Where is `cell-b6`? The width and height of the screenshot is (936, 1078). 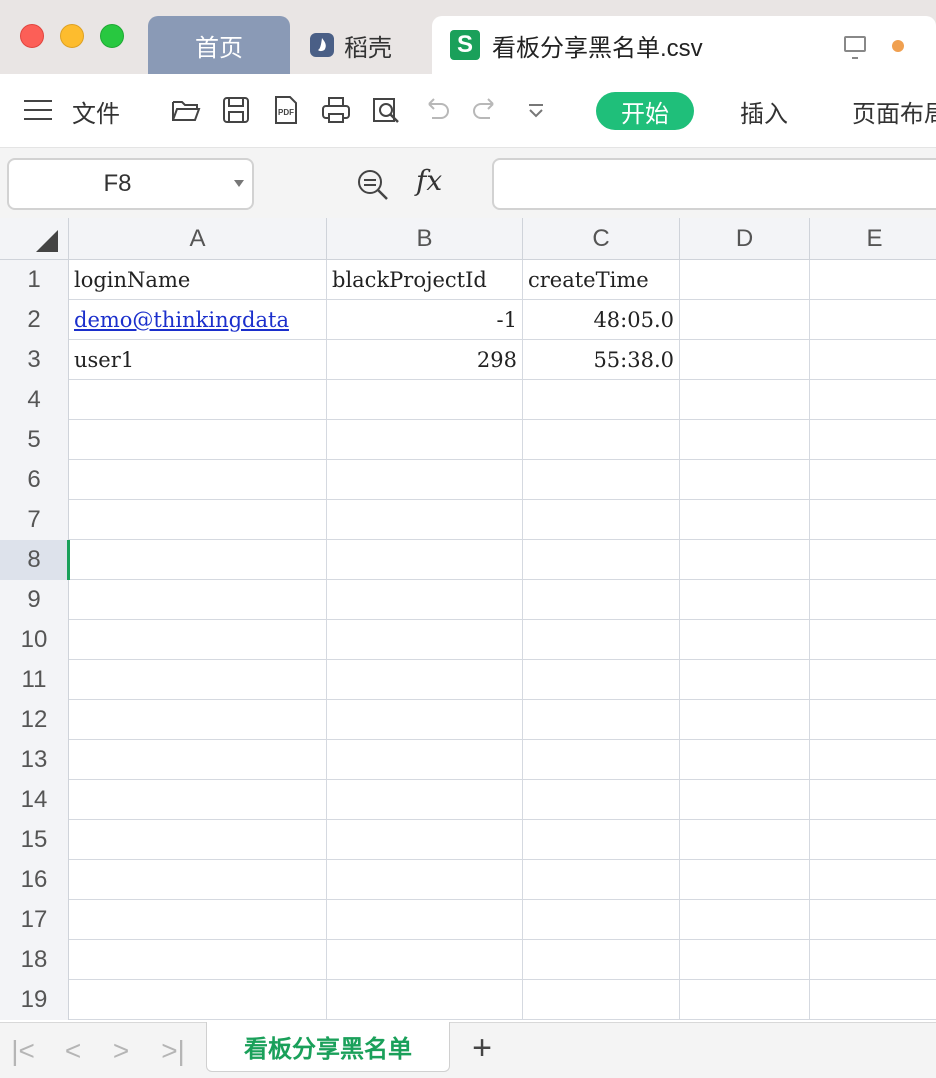
cell-b6 is located at coordinates (425, 480).